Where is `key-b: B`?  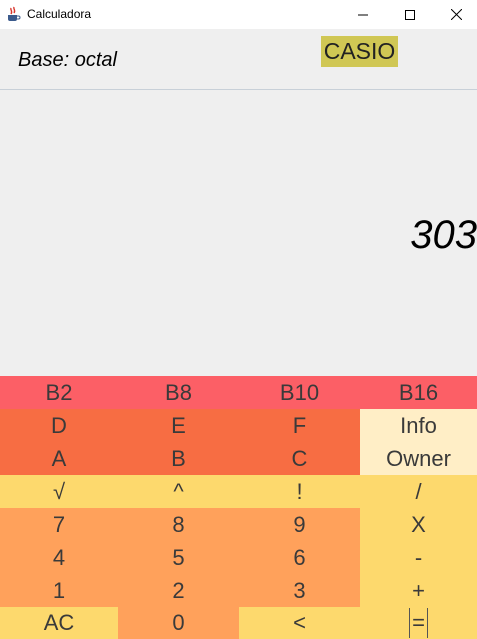 key-b: B is located at coordinates (178, 458).